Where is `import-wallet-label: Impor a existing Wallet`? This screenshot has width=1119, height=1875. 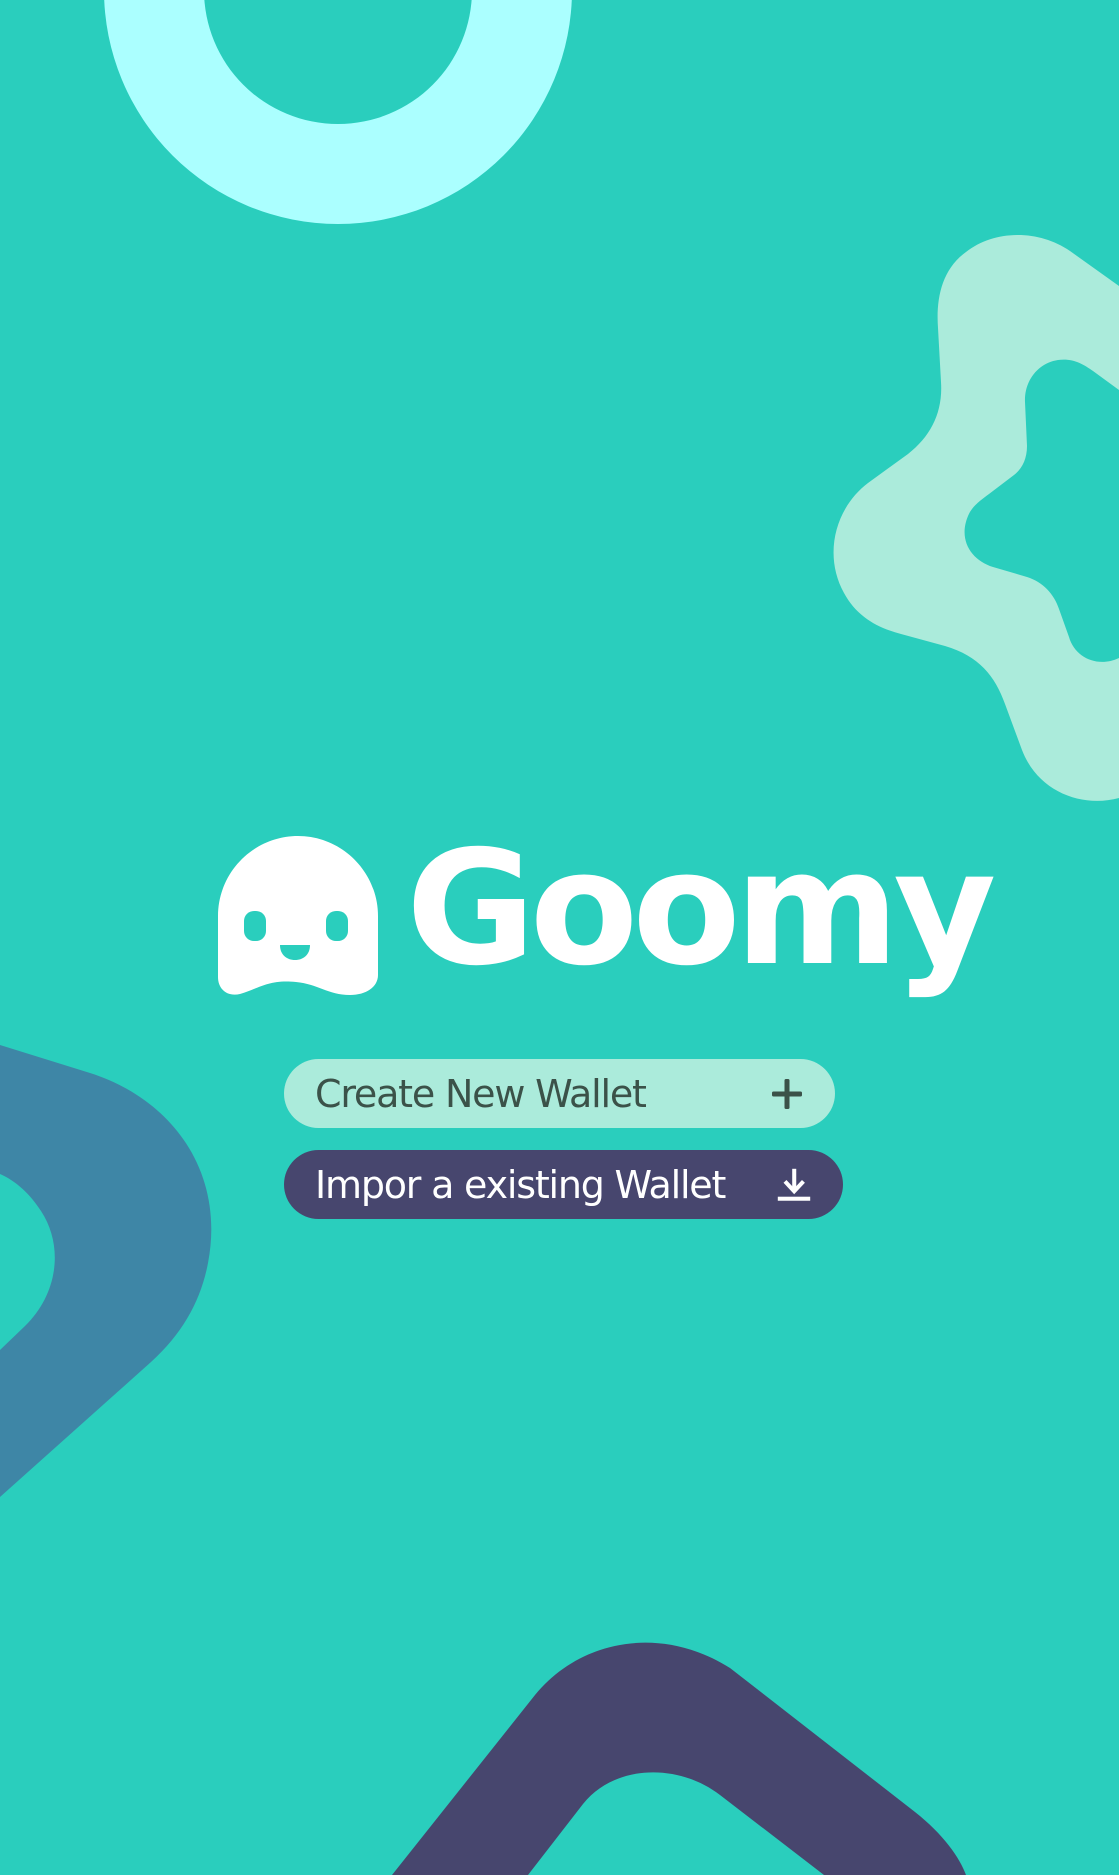 import-wallet-label: Impor a existing Wallet is located at coordinates (520, 1184).